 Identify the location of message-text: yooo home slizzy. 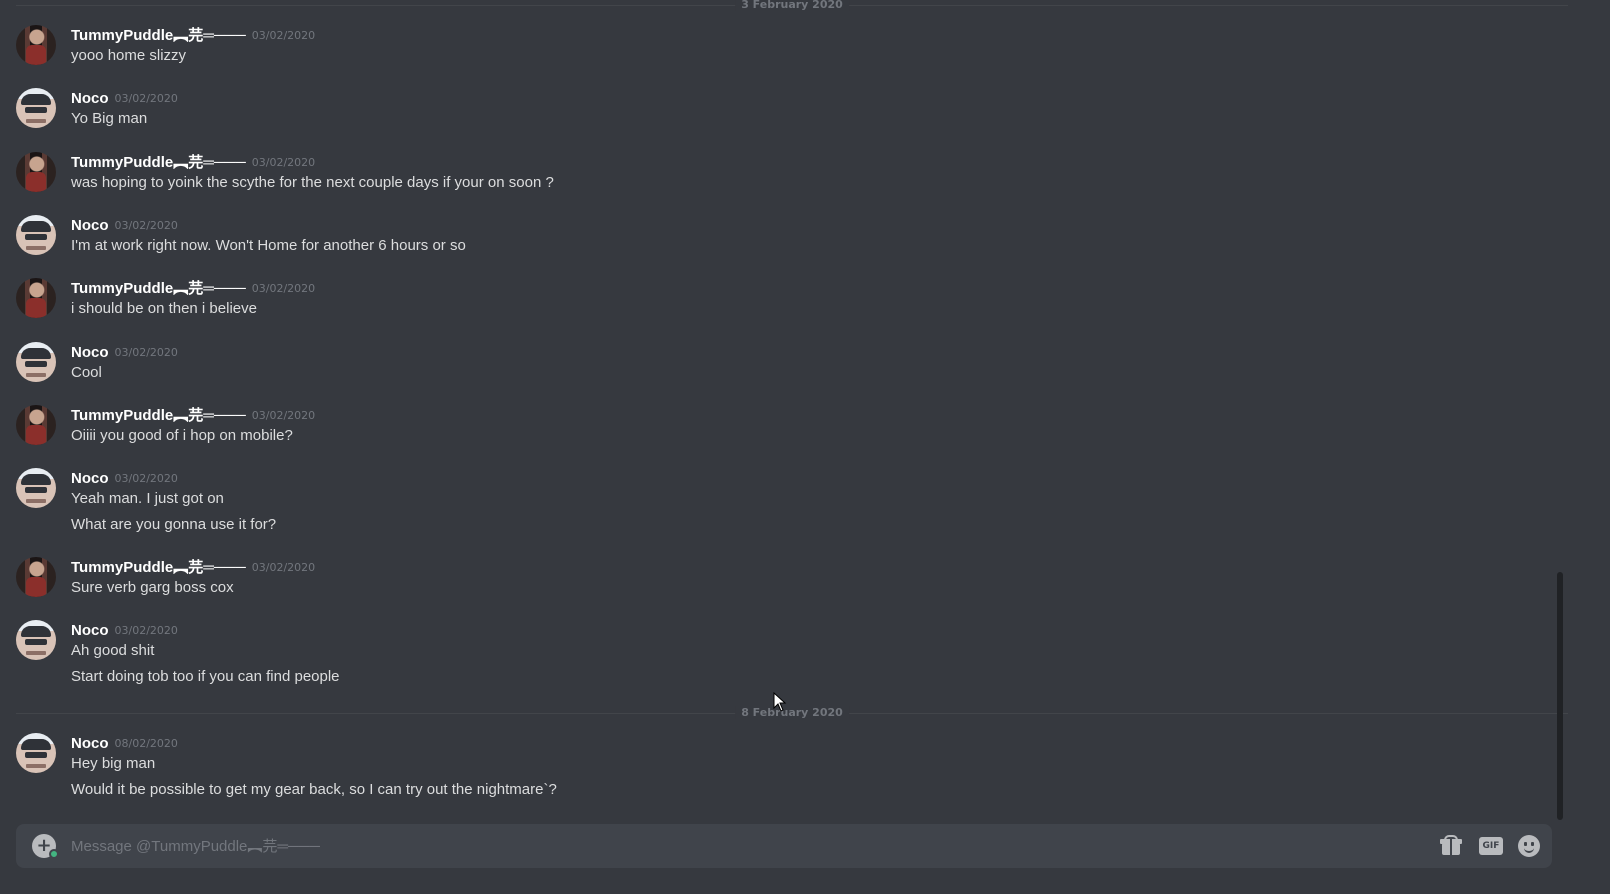
(129, 55).